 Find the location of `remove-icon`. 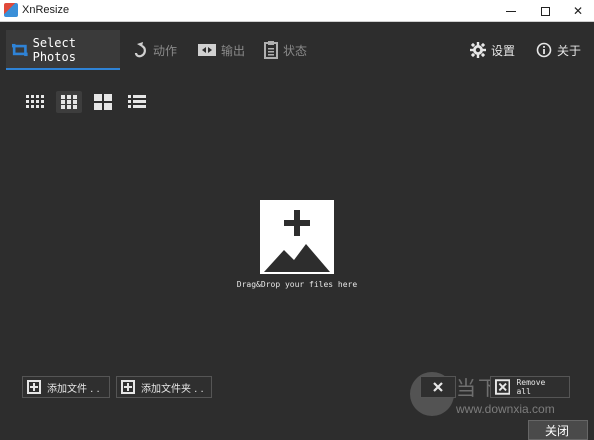

remove-icon is located at coordinates (438, 387).